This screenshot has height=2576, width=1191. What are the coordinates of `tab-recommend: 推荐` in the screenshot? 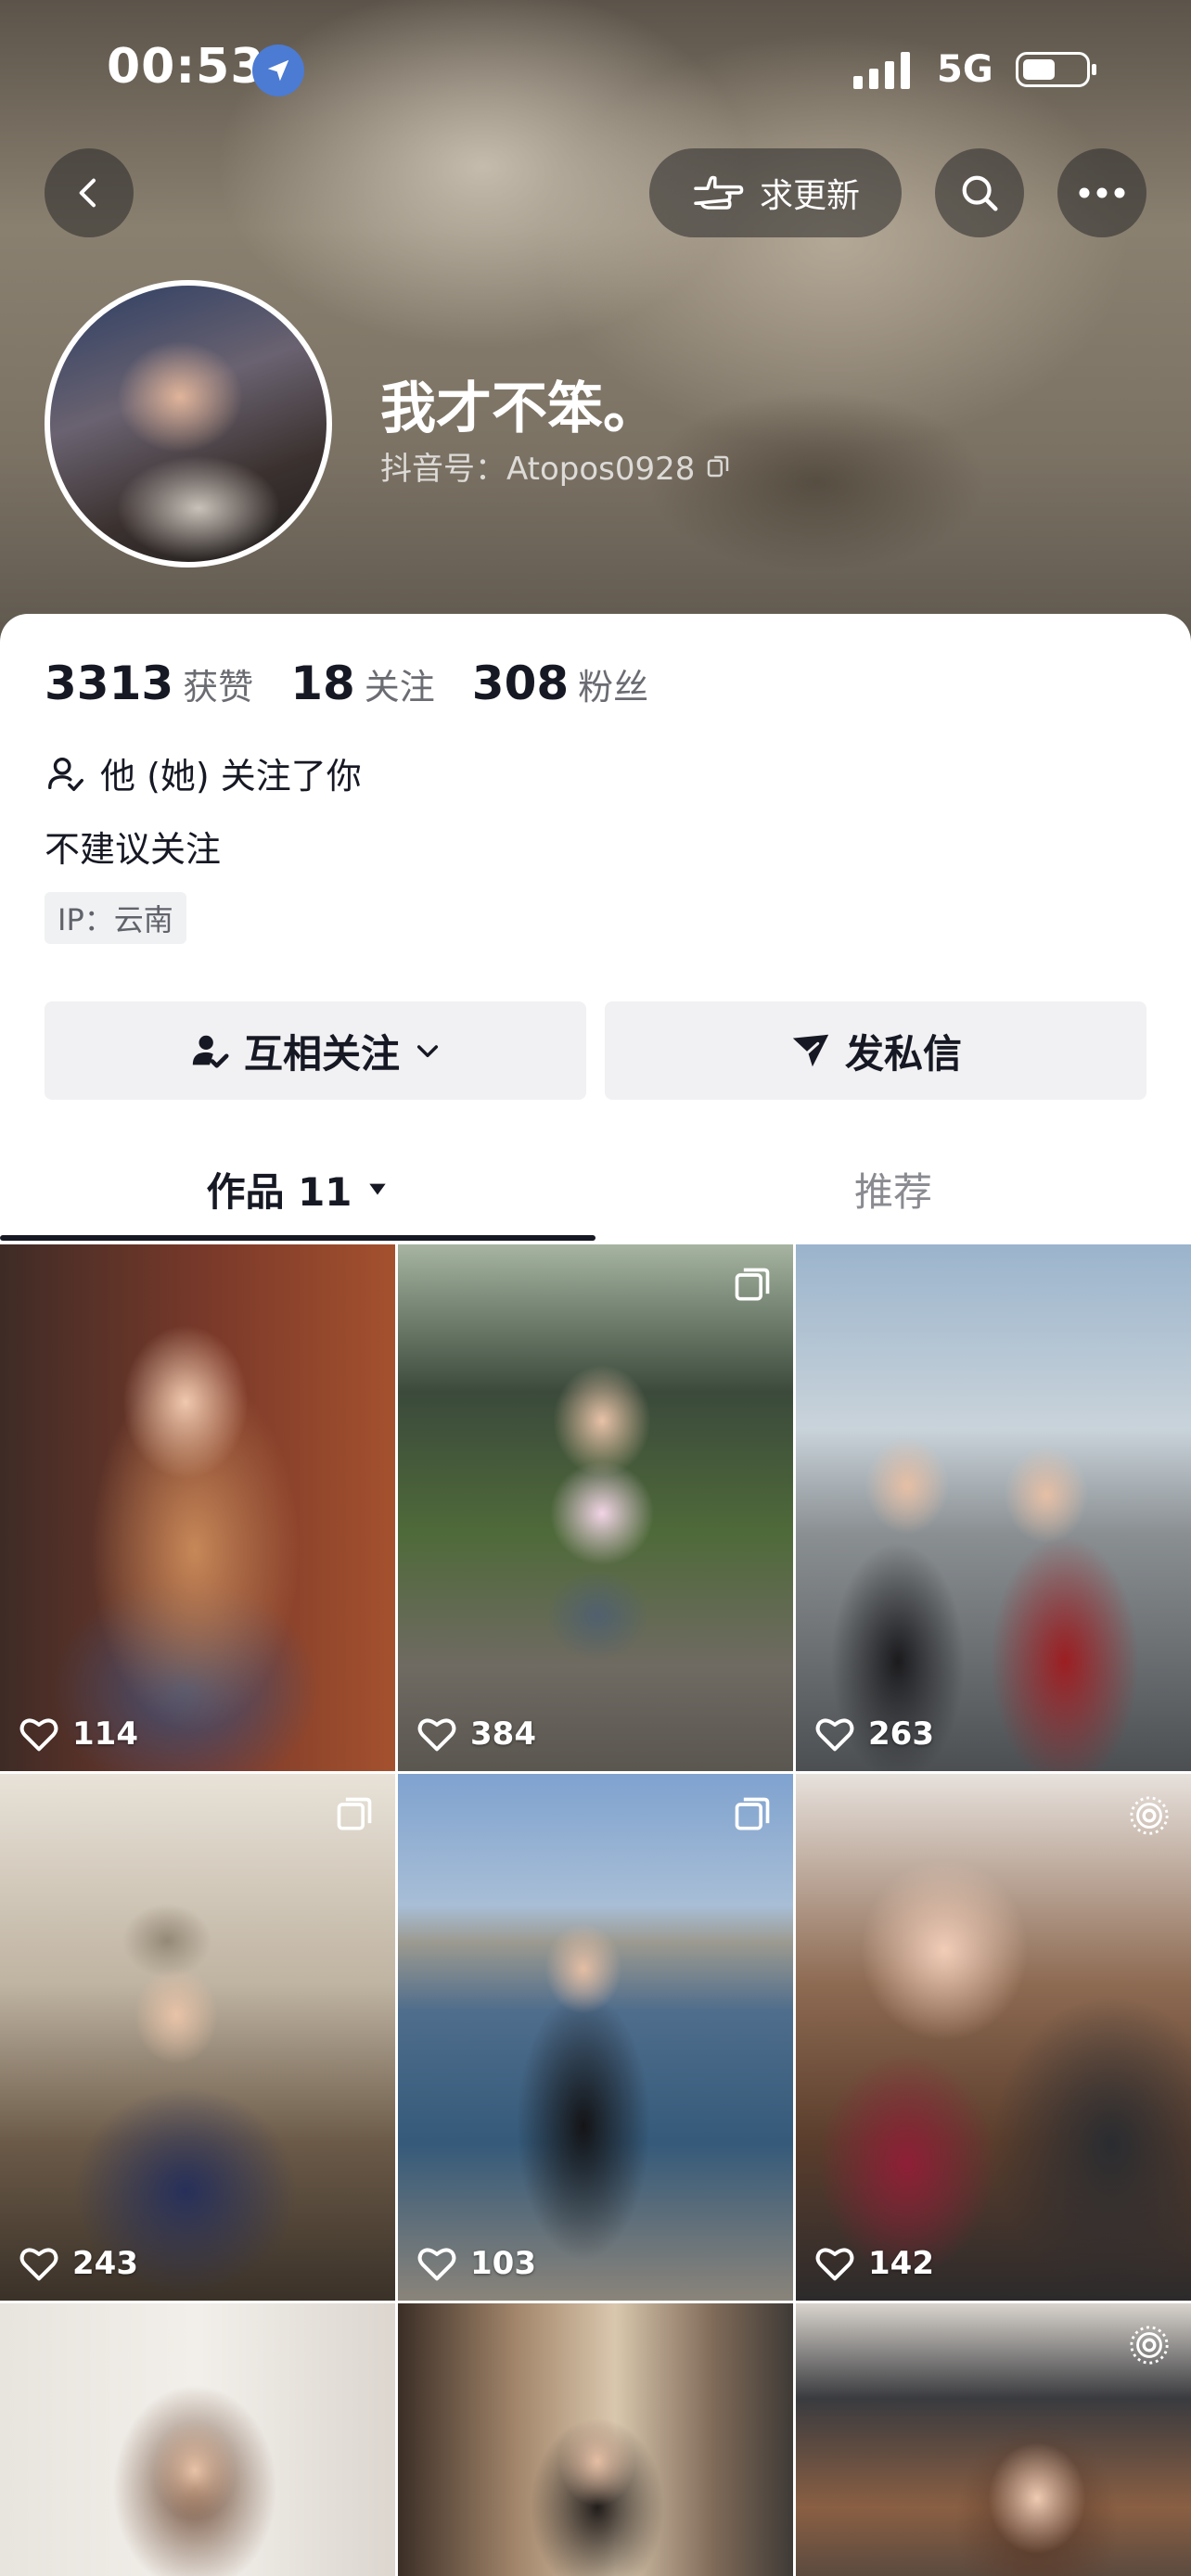 It's located at (894, 1189).